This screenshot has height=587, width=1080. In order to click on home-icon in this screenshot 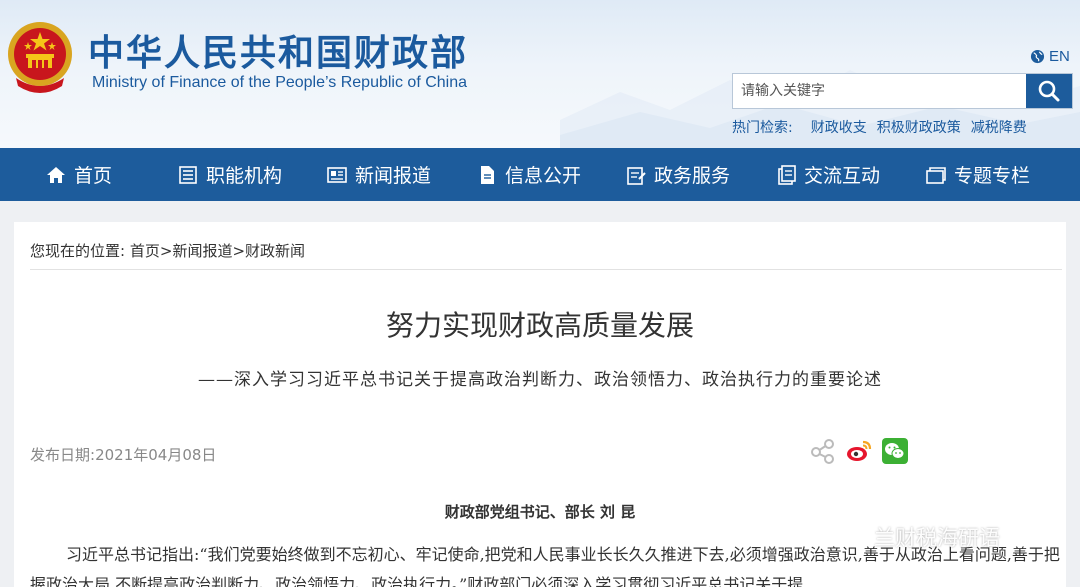, I will do `click(56, 174)`.